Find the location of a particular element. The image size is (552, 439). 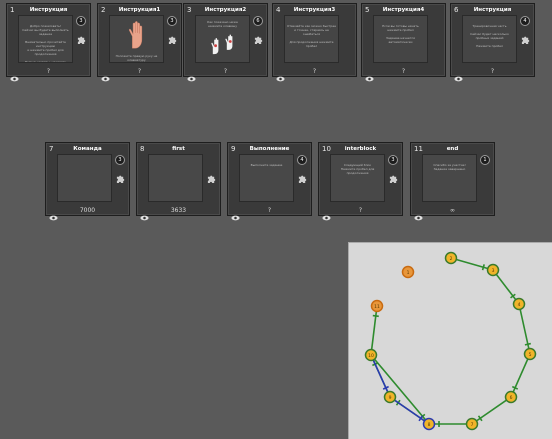

graph-node: 6 is located at coordinates (511, 397).